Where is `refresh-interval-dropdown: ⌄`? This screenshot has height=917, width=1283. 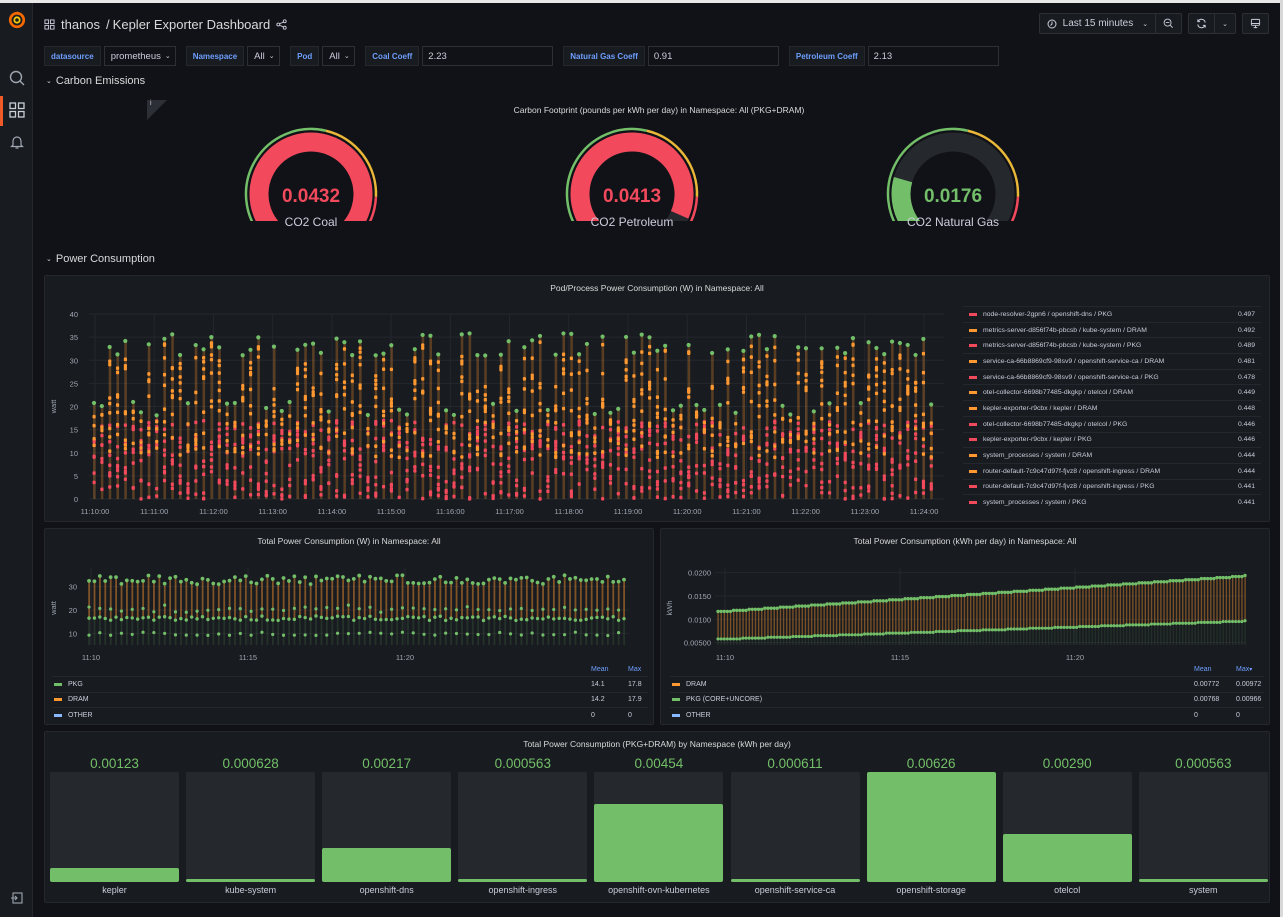
refresh-interval-dropdown: ⌄ is located at coordinates (1225, 23).